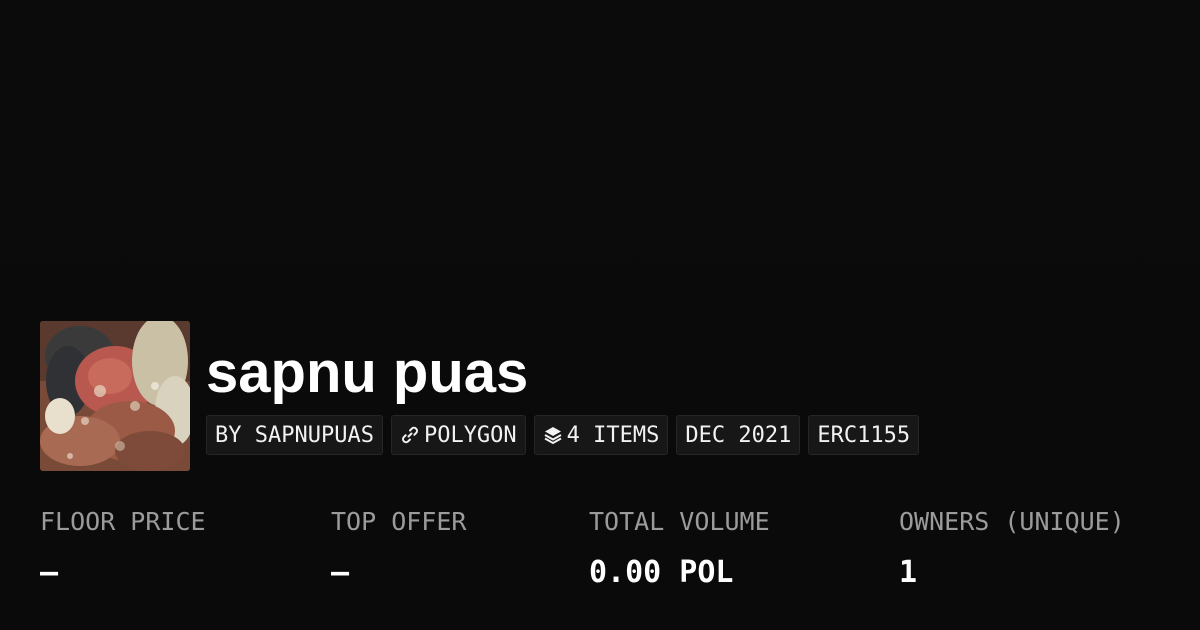  I want to click on chain-link-icon, so click(410, 435).